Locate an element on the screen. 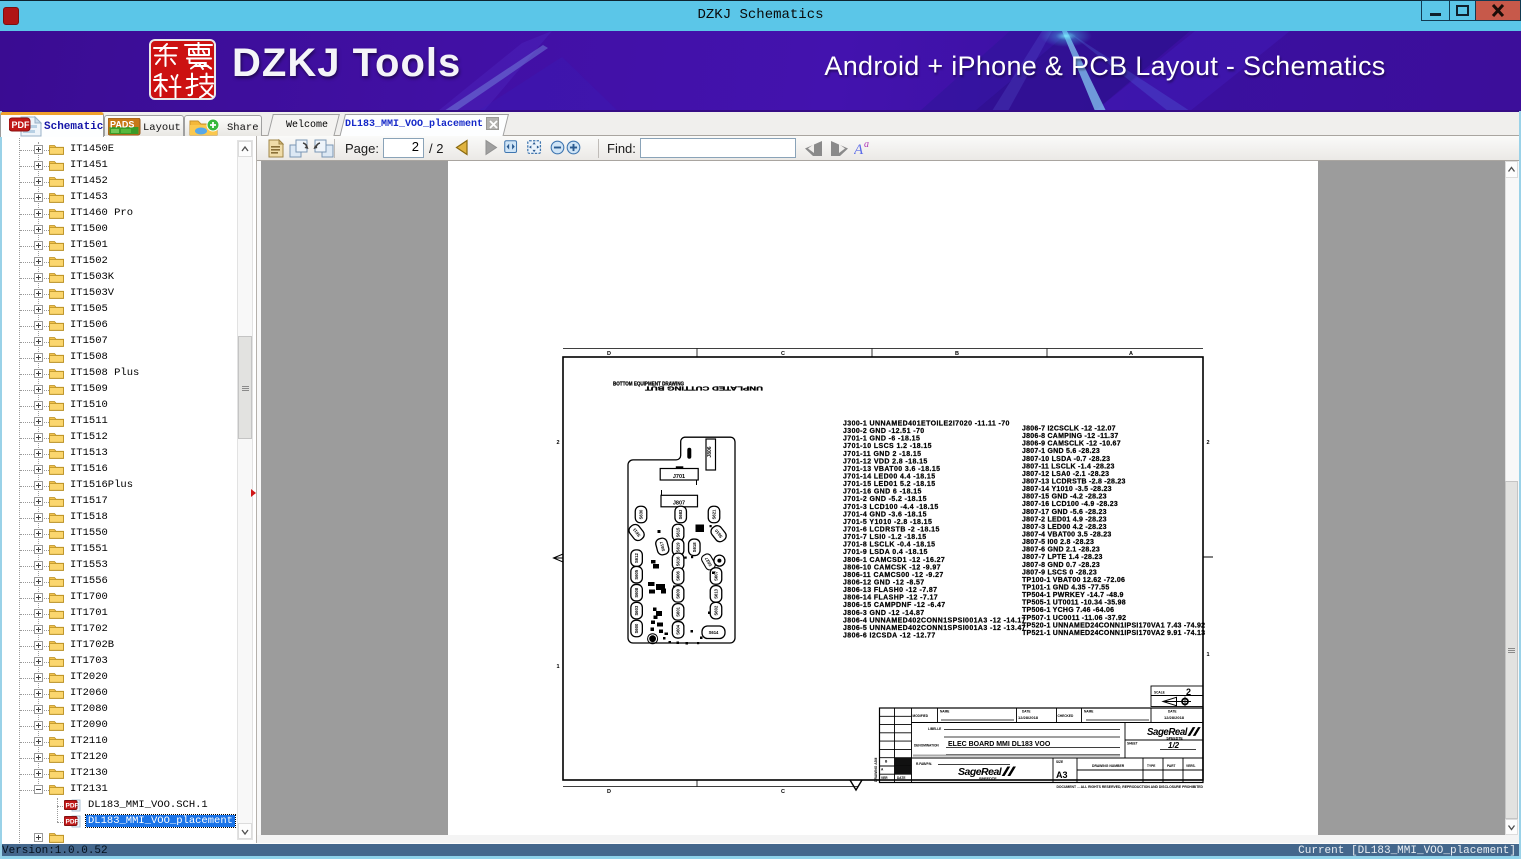 The width and height of the screenshot is (1521, 859). svg-text: LIBELLE is located at coordinates (934, 729).